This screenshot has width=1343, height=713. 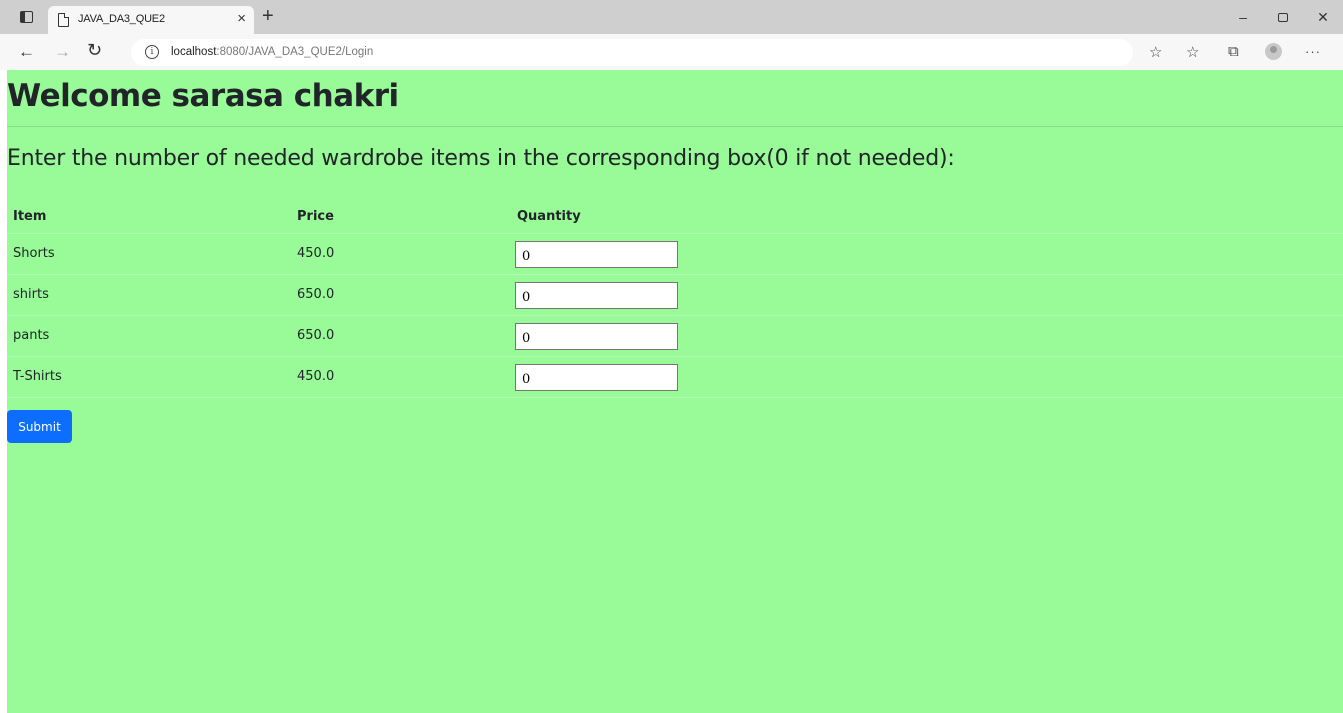 I want to click on tab-title: JAVA_DA3_QUE2, so click(x=121, y=19).